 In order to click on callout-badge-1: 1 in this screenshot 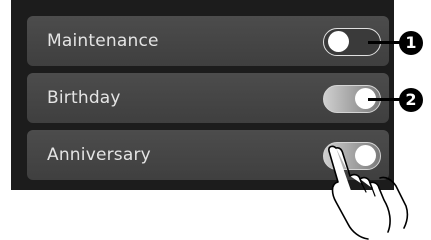, I will do `click(411, 43)`.